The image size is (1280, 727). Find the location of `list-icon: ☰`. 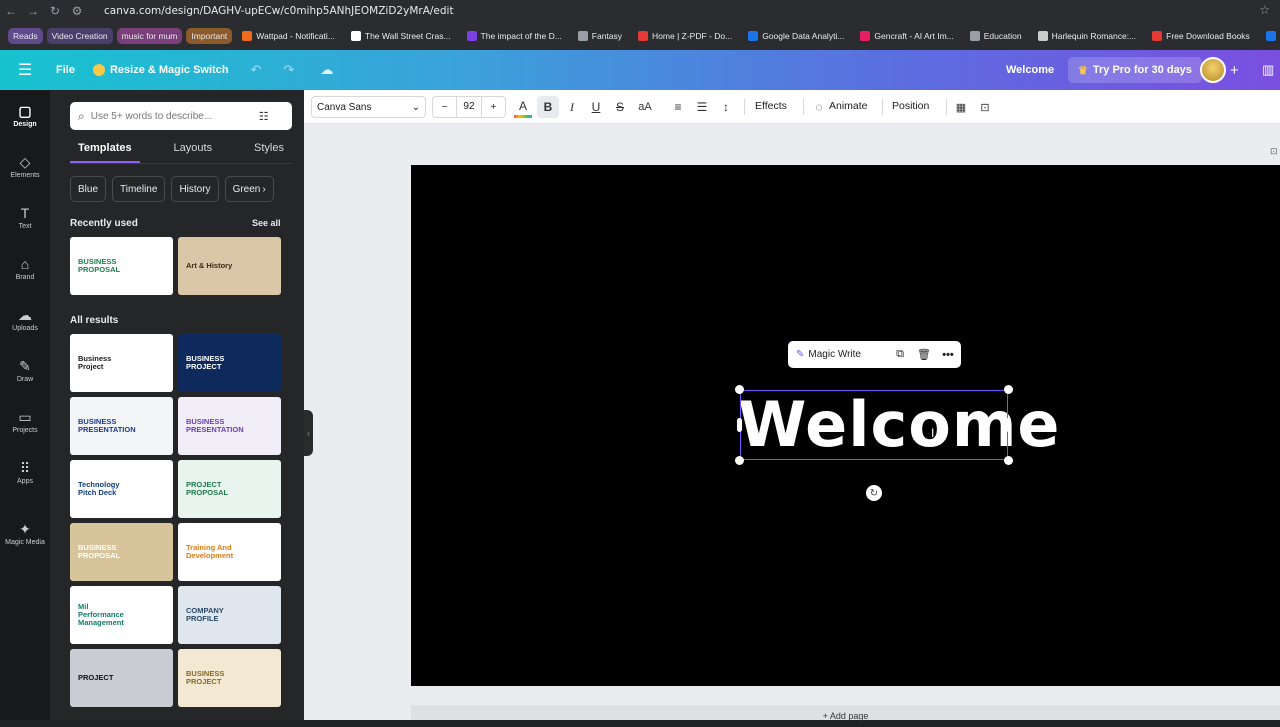

list-icon: ☰ is located at coordinates (702, 107).